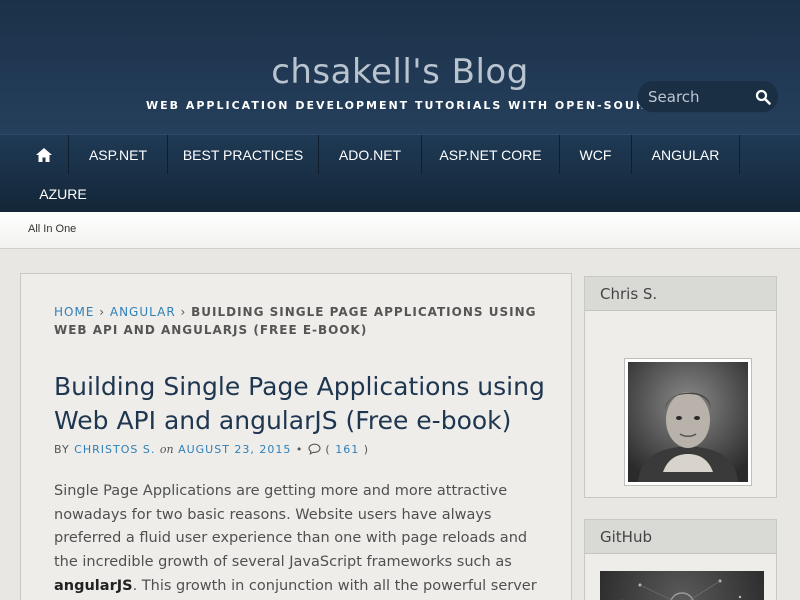  I want to click on home-icon, so click(44, 154).